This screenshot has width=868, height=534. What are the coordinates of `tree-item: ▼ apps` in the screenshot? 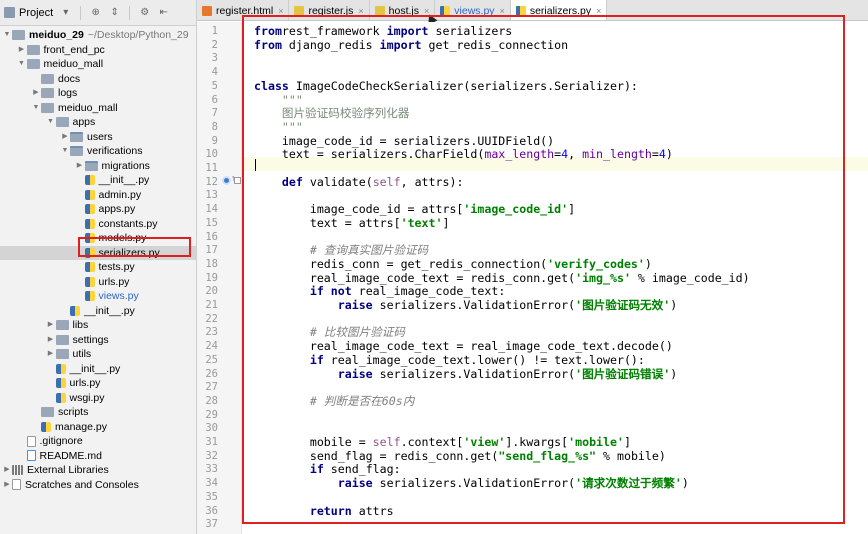 It's located at (98, 122).